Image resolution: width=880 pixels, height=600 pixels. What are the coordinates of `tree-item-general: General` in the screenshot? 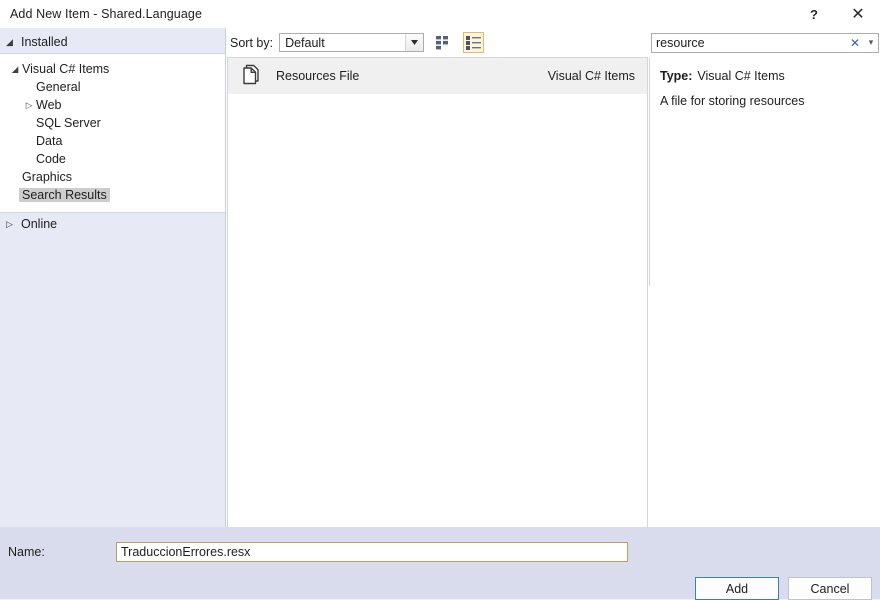 It's located at (112, 87).